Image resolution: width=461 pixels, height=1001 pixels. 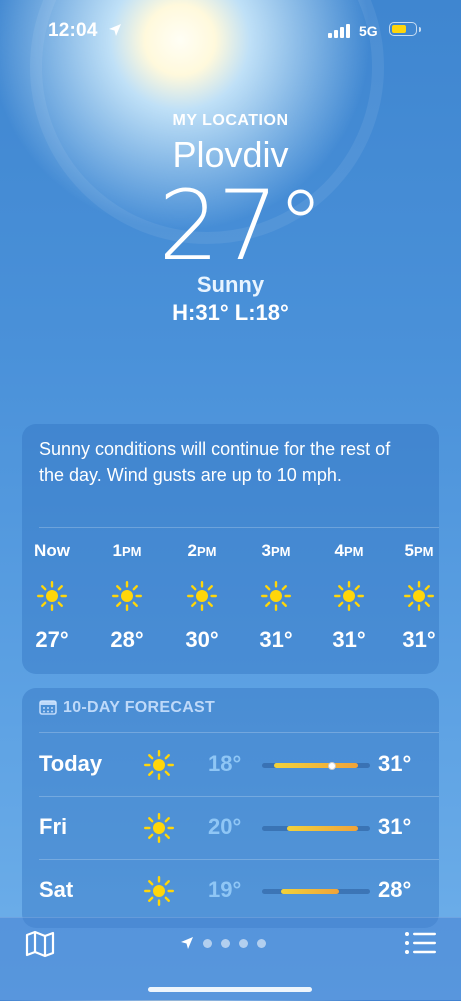 I want to click on hour-label: 2PM, so click(x=202, y=550).